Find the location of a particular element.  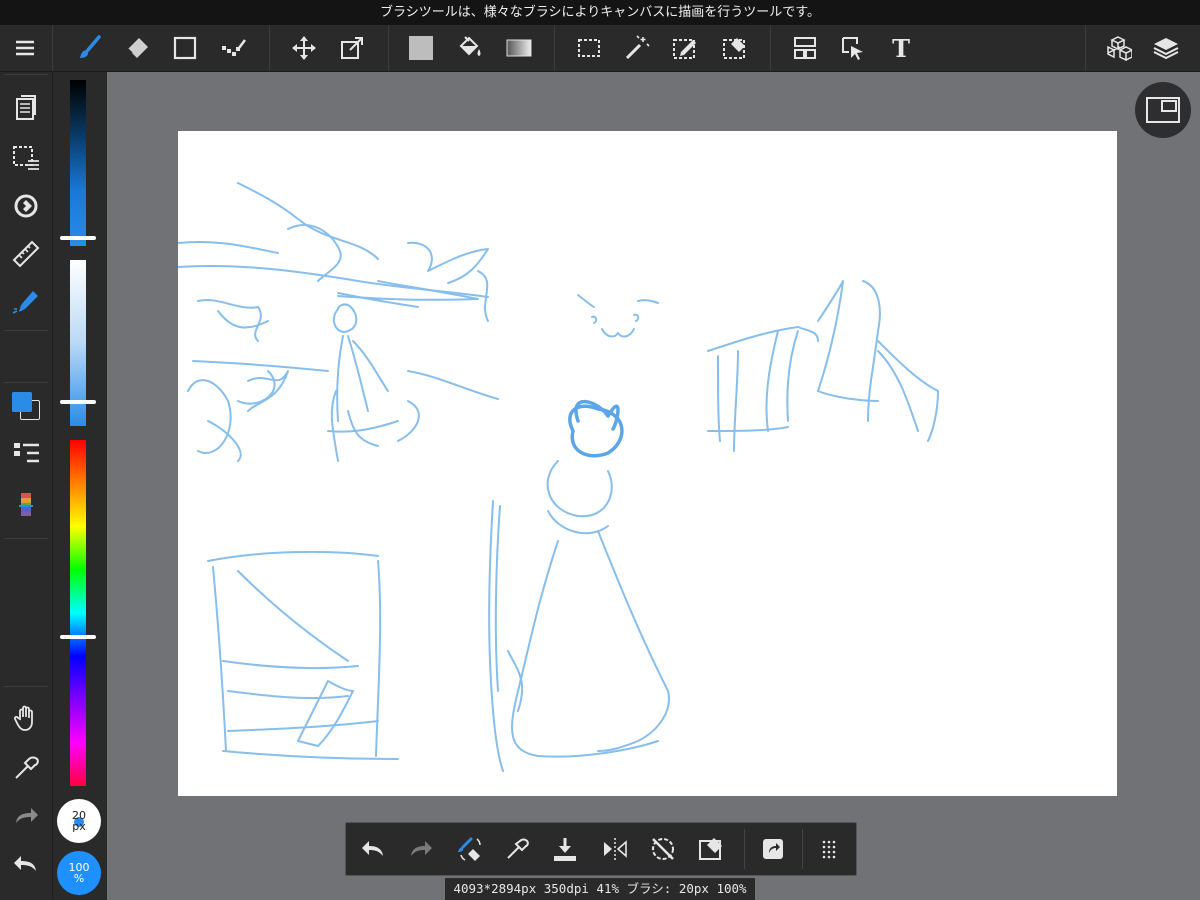

quick-clear-button is located at coordinates (711, 849).